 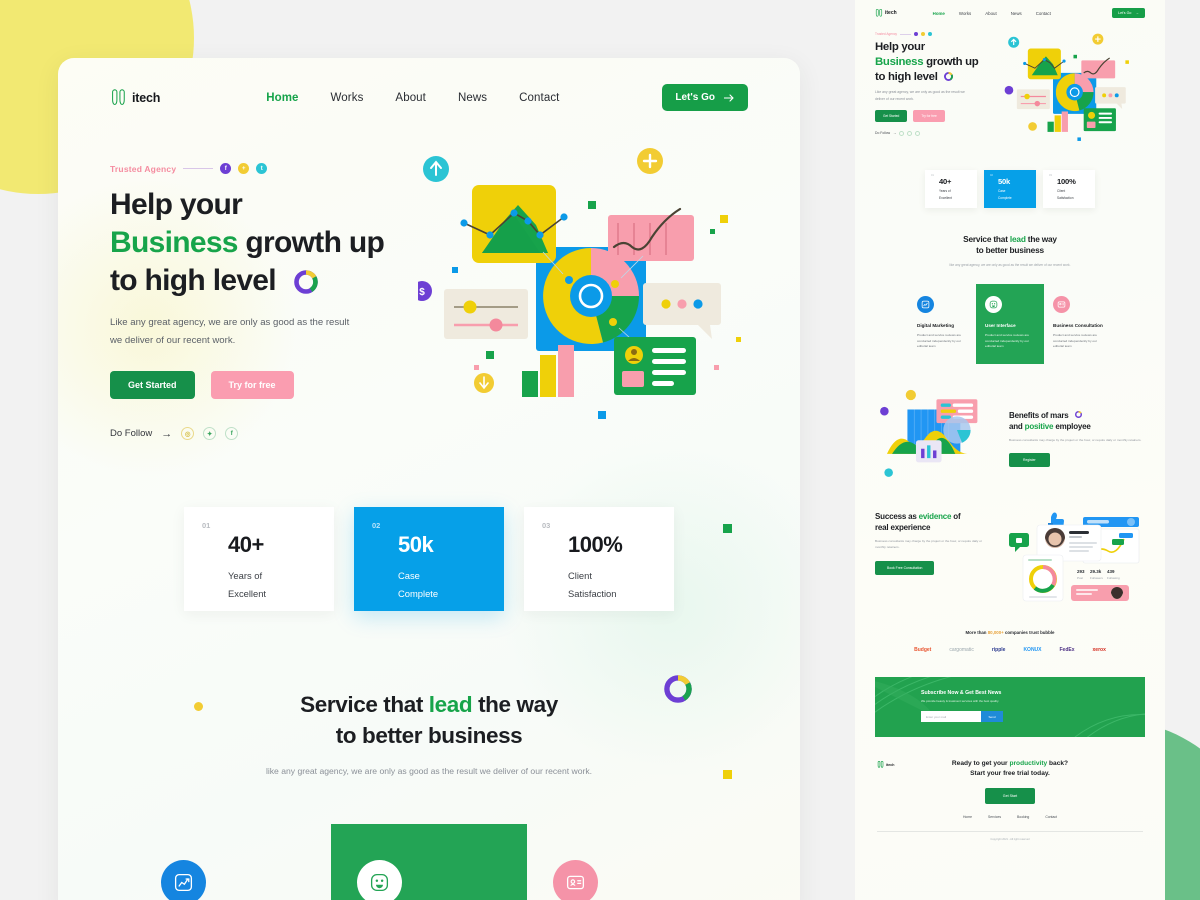 What do you see at coordinates (945, 198) in the screenshot?
I see `thumb-stat-line2: Excellent` at bounding box center [945, 198].